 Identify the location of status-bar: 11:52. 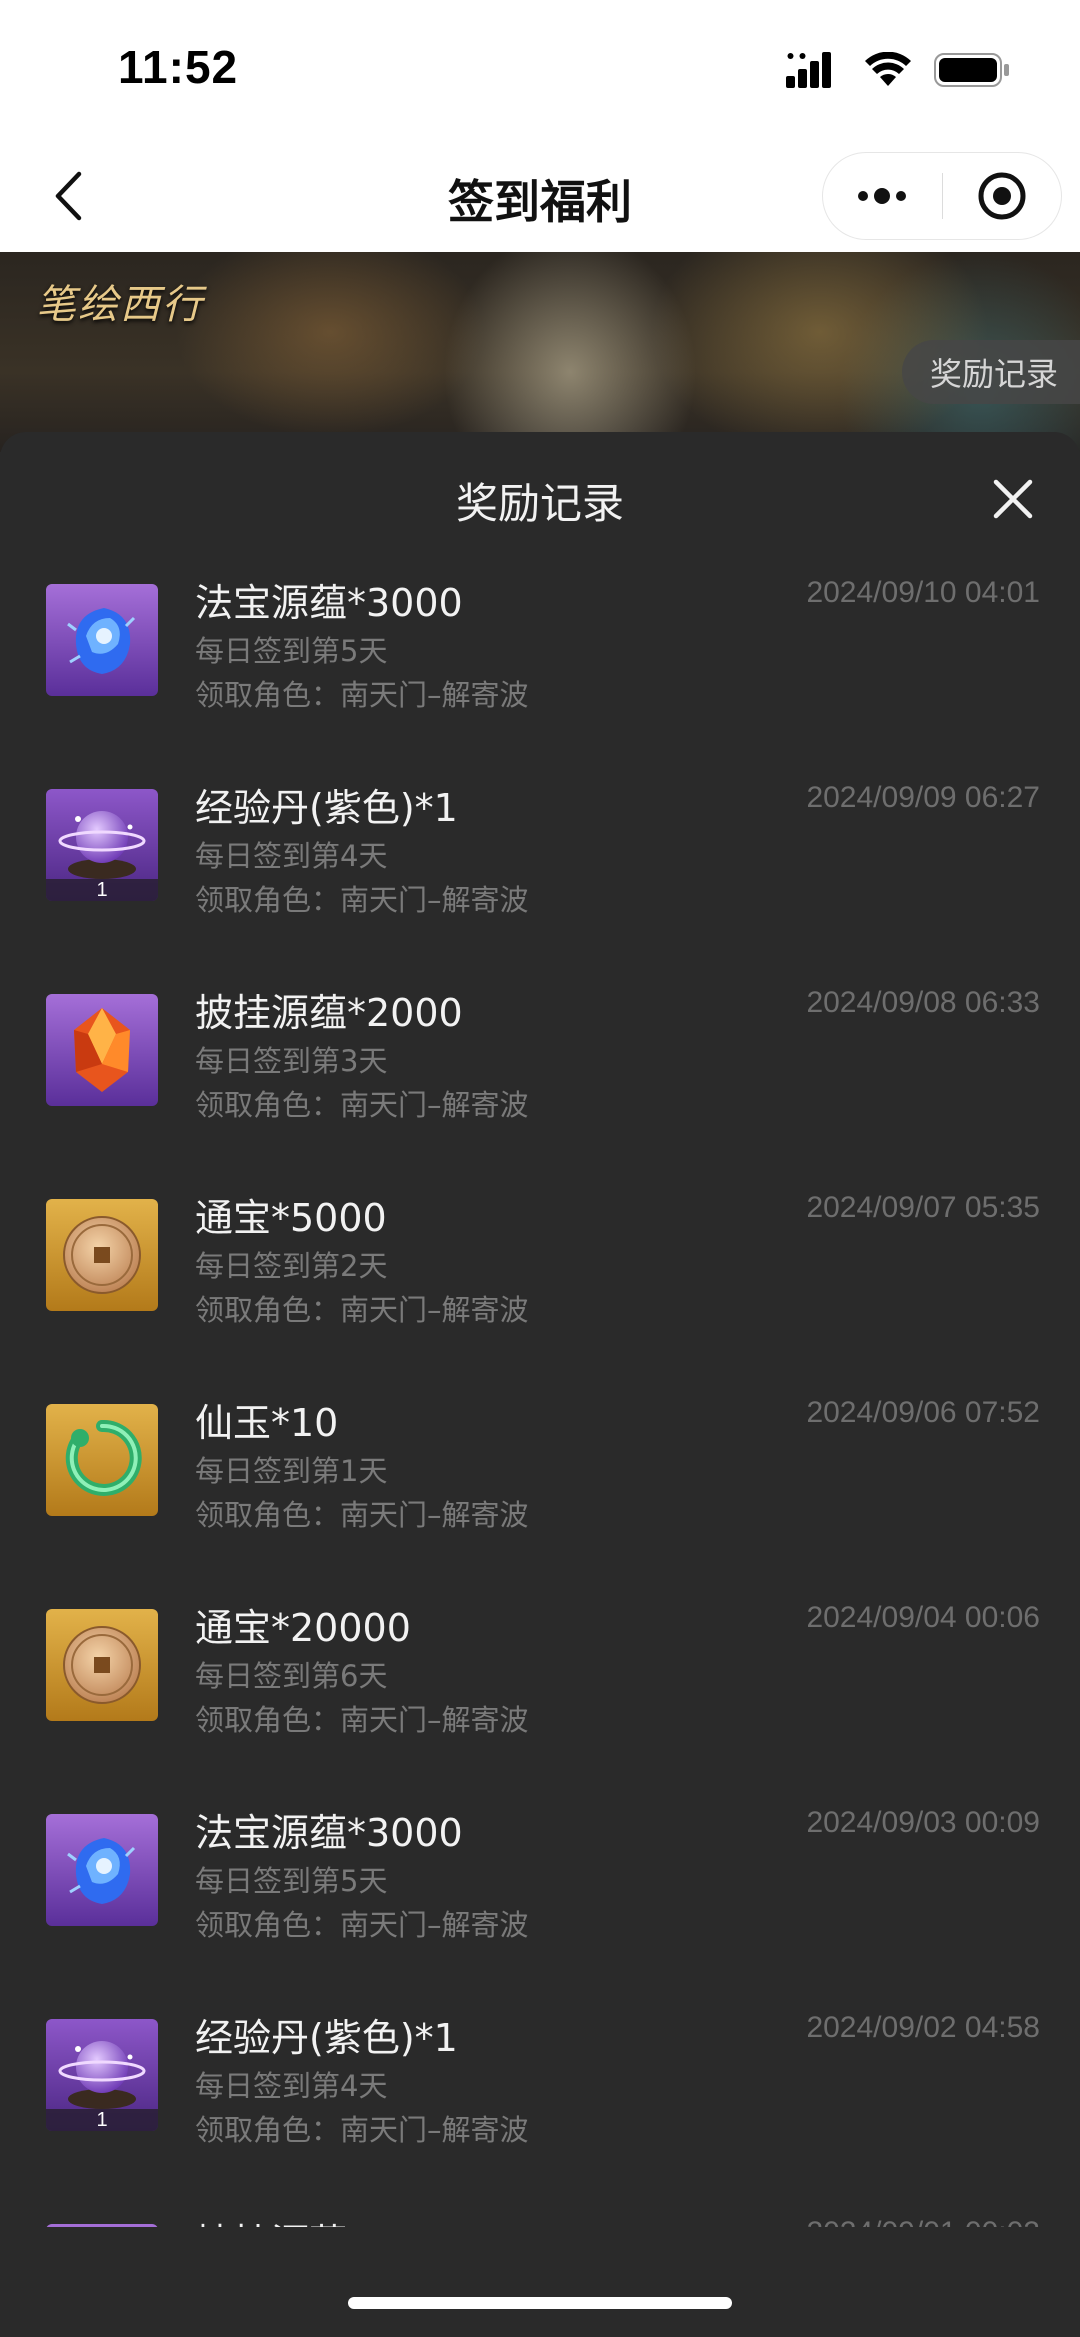
(540, 70).